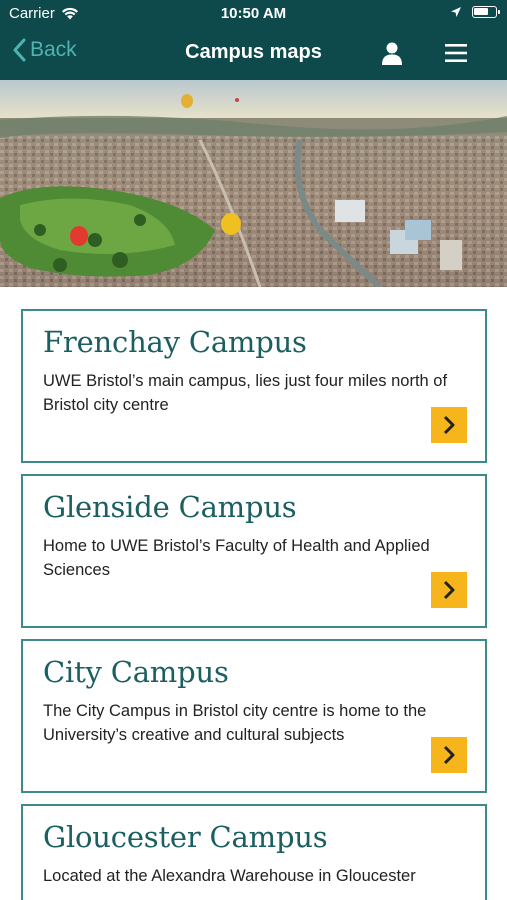 This screenshot has width=507, height=900. I want to click on status-bar: Carrier 10:50 AM, so click(253, 14).